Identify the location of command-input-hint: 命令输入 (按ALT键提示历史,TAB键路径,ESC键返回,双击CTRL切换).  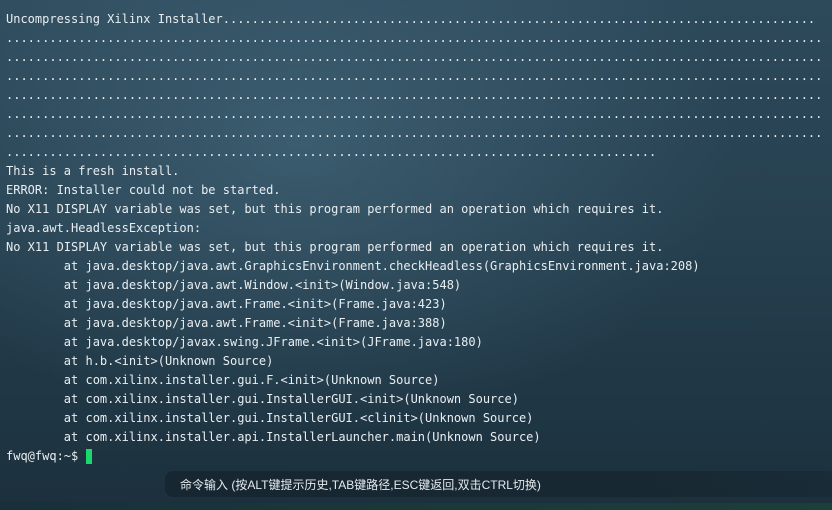
(360, 484).